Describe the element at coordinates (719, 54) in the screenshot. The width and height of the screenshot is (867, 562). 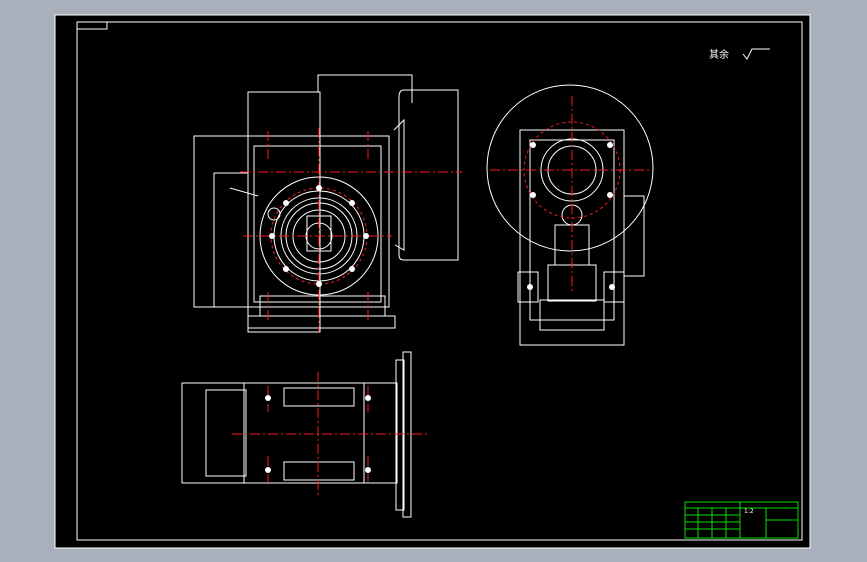
I see `surface-note: 其余` at that location.